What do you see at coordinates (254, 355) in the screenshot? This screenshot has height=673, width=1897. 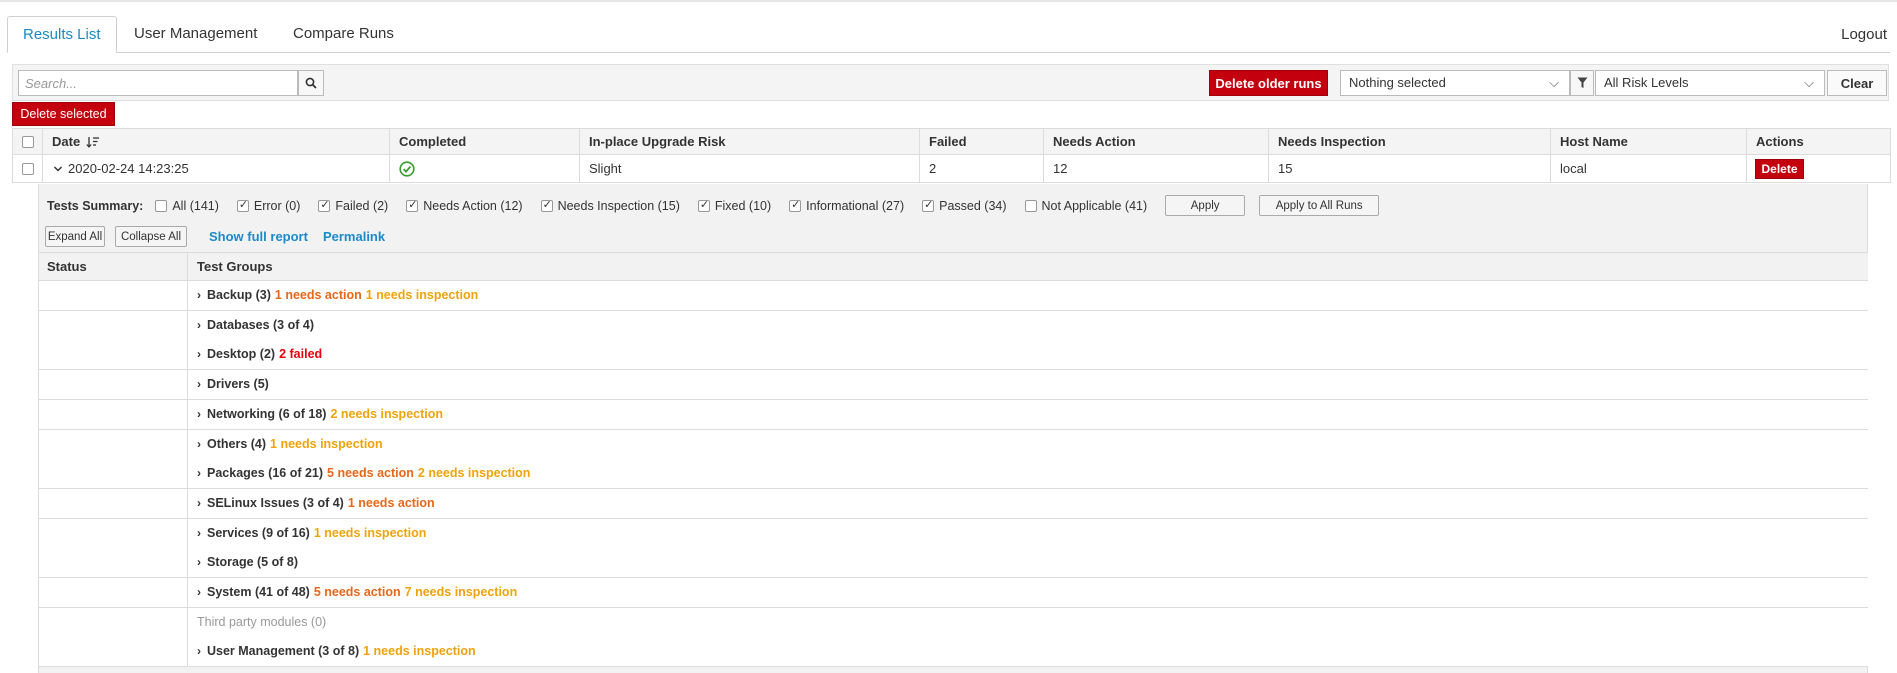 I see `test-group-name-cell: › Desktop (2) 2 failed` at bounding box center [254, 355].